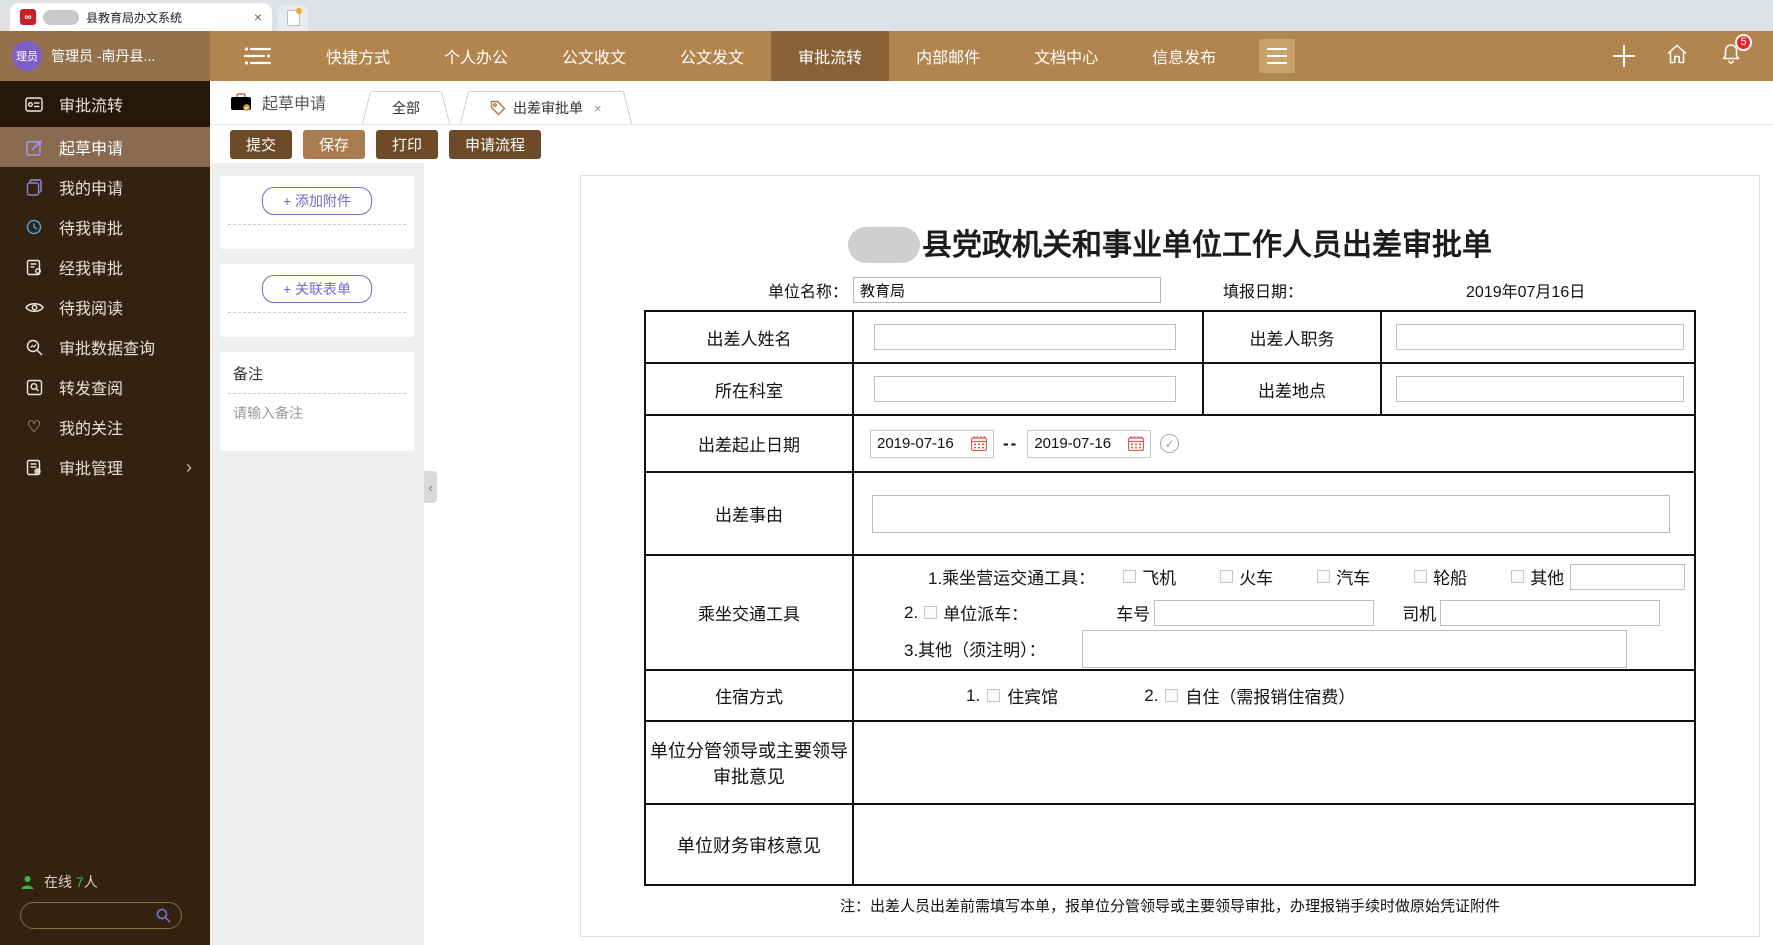 This screenshot has width=1773, height=945. I want to click on start-date-picker: 2019-07-16, so click(932, 443).